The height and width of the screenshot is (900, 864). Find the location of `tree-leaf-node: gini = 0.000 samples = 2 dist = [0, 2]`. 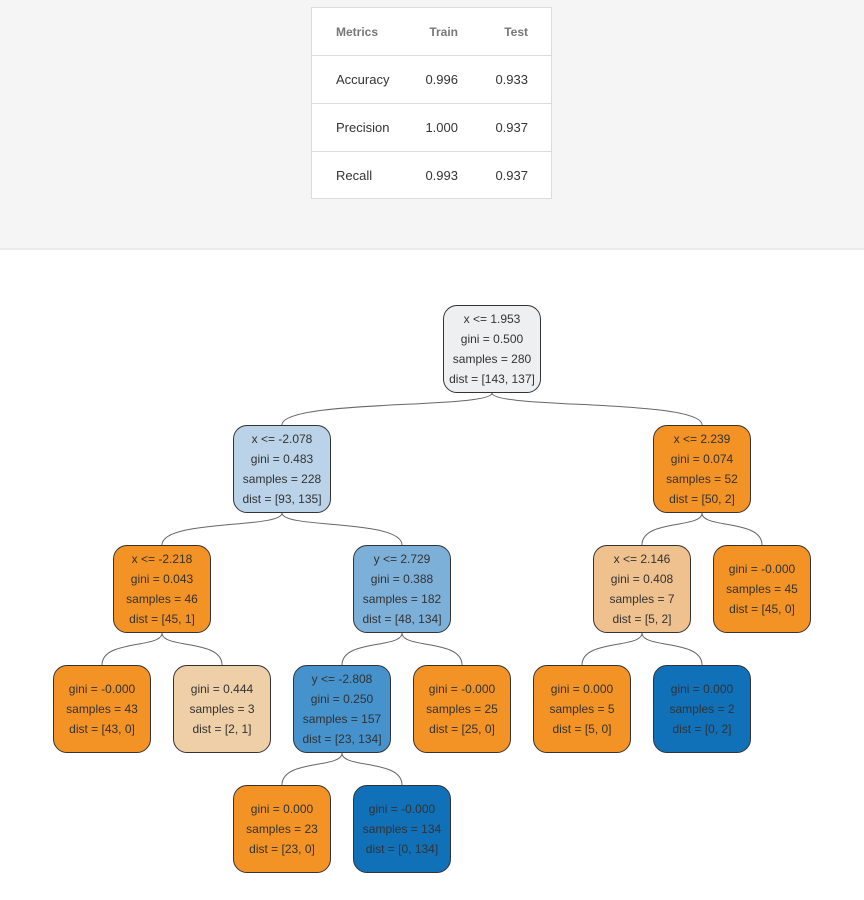

tree-leaf-node: gini = 0.000 samples = 2 dist = [0, 2] is located at coordinates (702, 709).